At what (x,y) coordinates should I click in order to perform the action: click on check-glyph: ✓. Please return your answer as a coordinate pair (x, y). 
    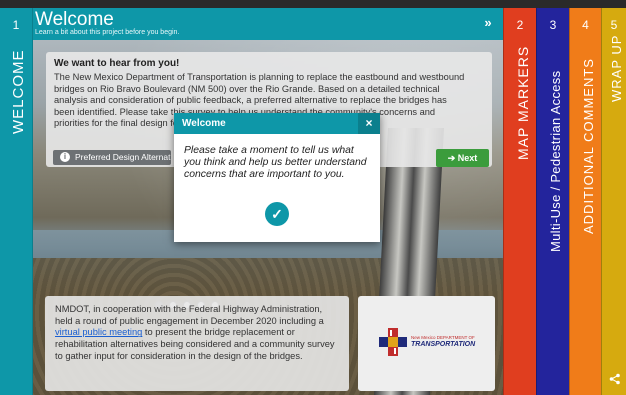
    Looking at the image, I should click on (277, 214).